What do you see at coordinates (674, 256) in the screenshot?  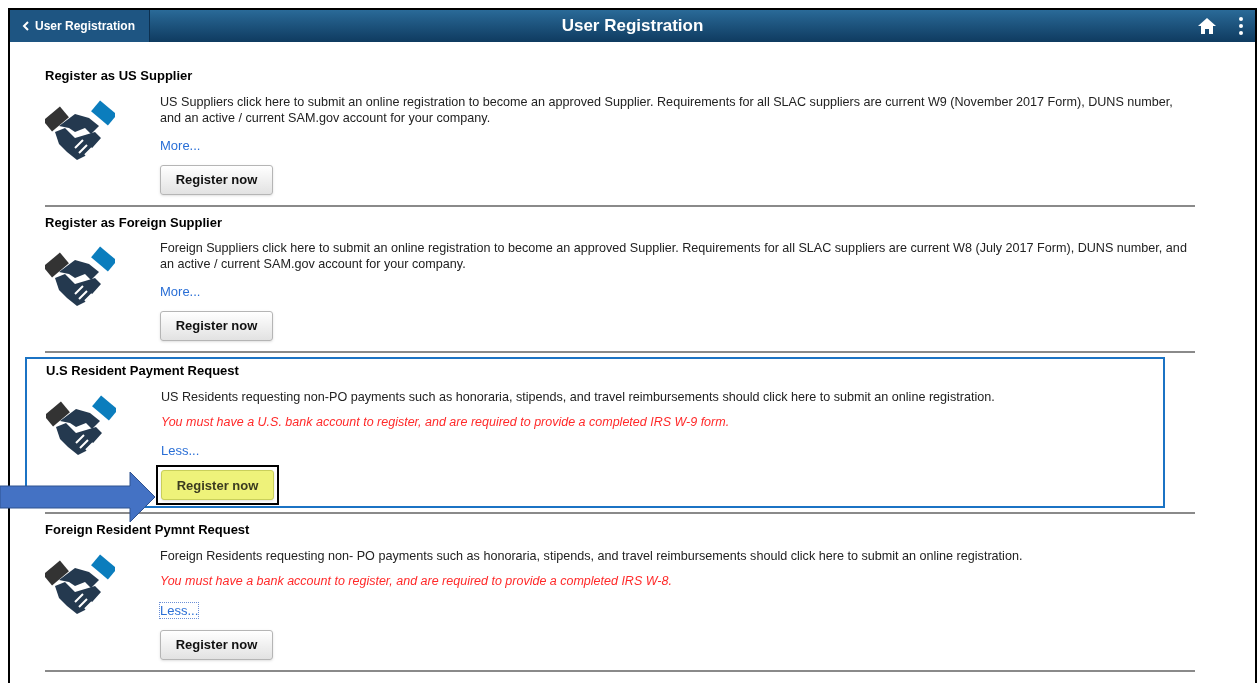 I see `section-description: Foreign Suppliers click here to submit an online registration to become an approved Supplier. Requirements for all SLAC suppliers are current W8 (July 2017 Form), DUNS number, and an active / current SAM.gov account for your company.` at bounding box center [674, 256].